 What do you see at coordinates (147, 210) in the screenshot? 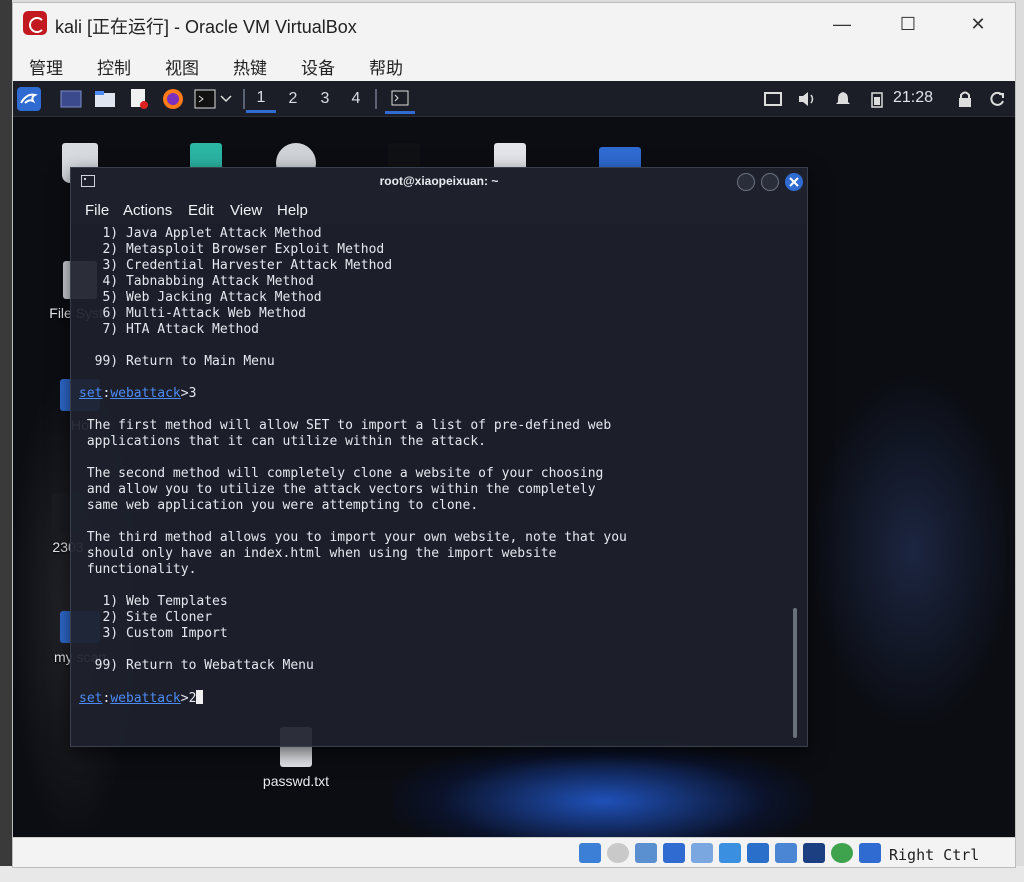
I see `terminal-menu-actions: Actions` at bounding box center [147, 210].